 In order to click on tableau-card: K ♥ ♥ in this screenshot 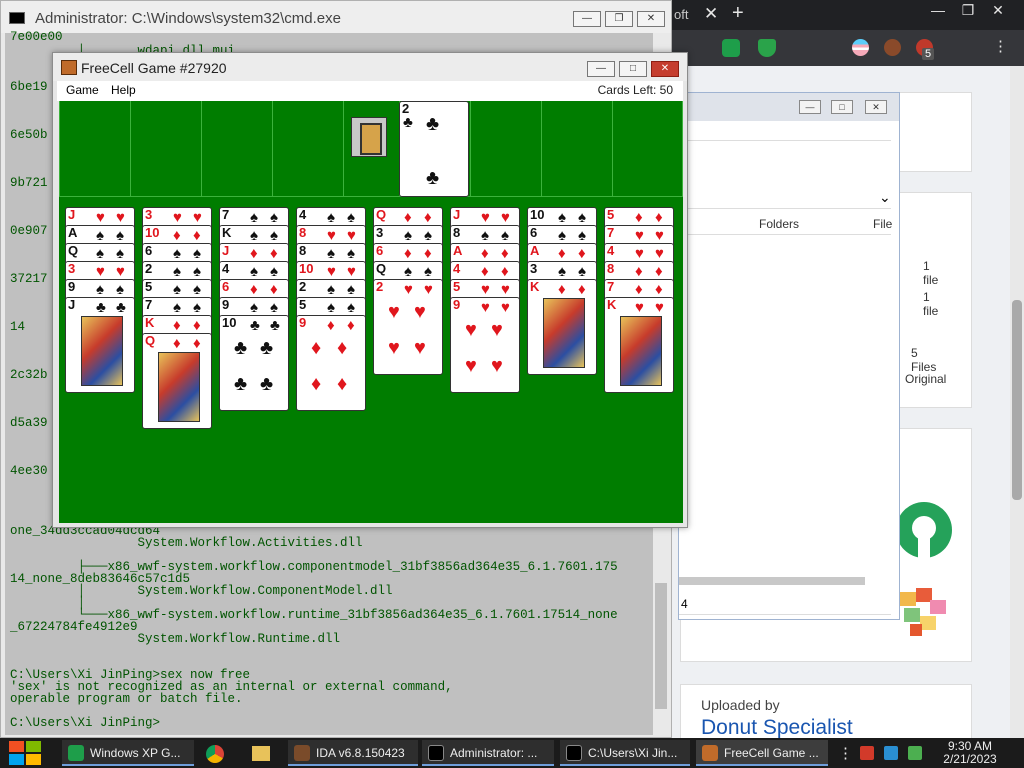, I will do `click(639, 345)`.